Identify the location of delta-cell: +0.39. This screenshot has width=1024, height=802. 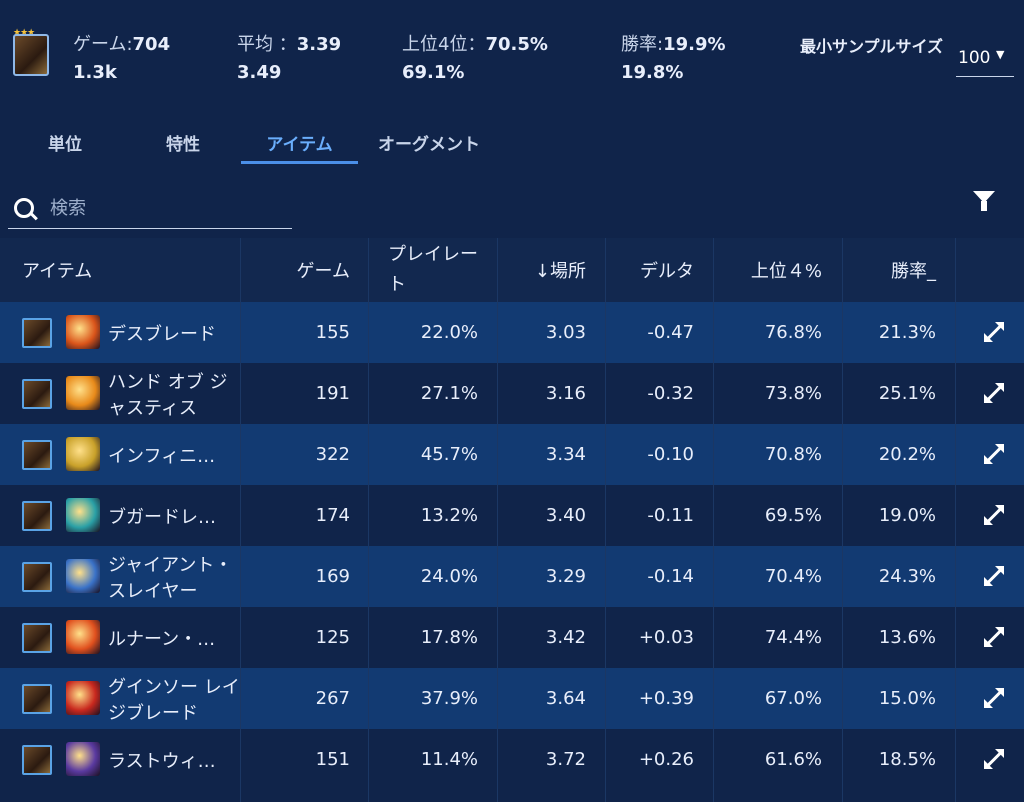
(666, 698).